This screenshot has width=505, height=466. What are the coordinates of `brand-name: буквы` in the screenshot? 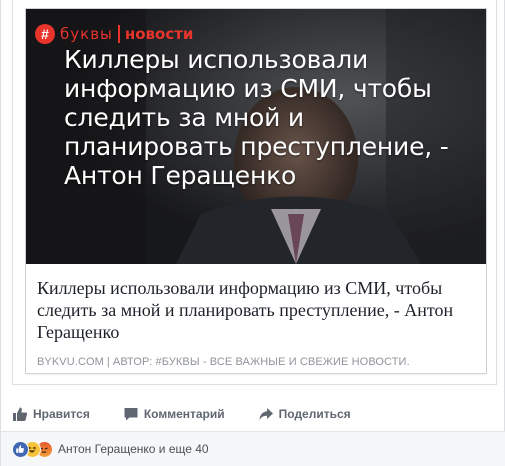 It's located at (86, 34).